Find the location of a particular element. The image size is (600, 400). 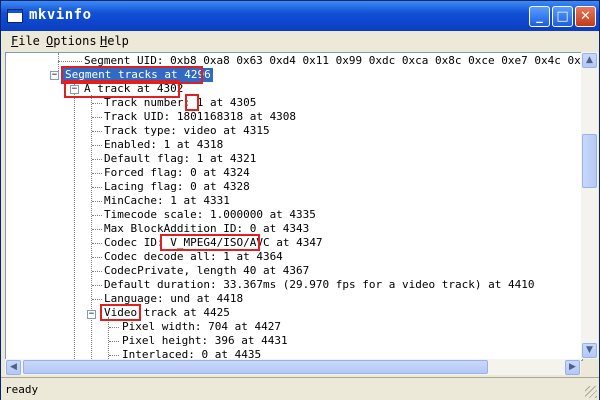

title-bar: mkvinfo _ □ ✕ is located at coordinates (300, 16).